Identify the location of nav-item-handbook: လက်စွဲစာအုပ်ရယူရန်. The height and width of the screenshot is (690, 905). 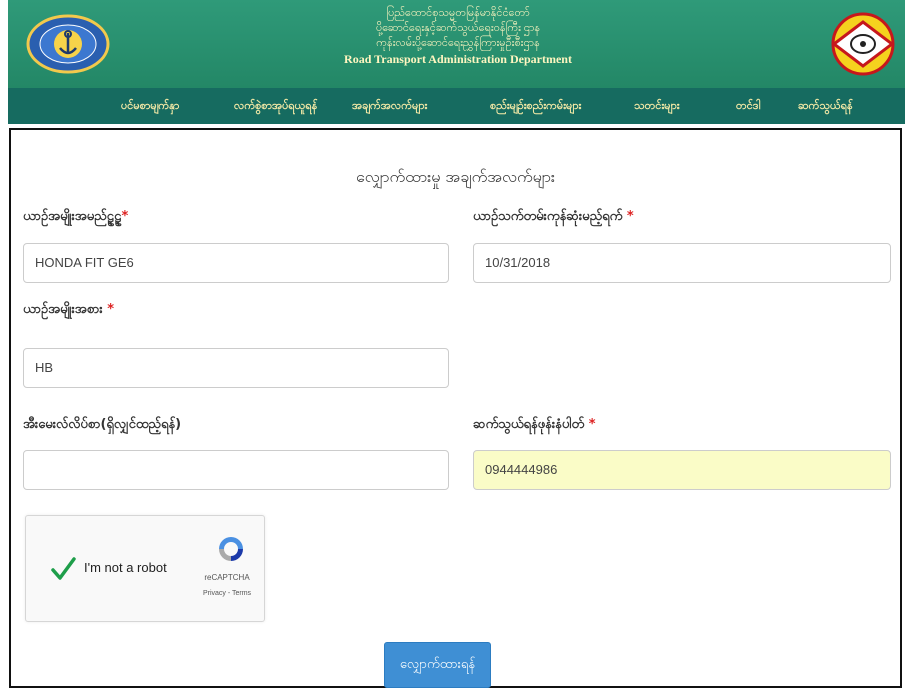
(275, 106).